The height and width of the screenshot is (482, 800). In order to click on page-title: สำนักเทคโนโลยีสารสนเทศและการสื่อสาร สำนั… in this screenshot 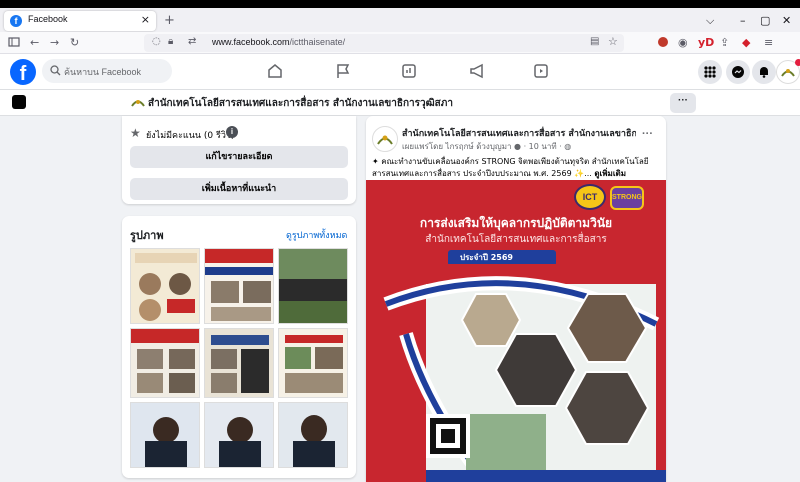, I will do `click(300, 103)`.